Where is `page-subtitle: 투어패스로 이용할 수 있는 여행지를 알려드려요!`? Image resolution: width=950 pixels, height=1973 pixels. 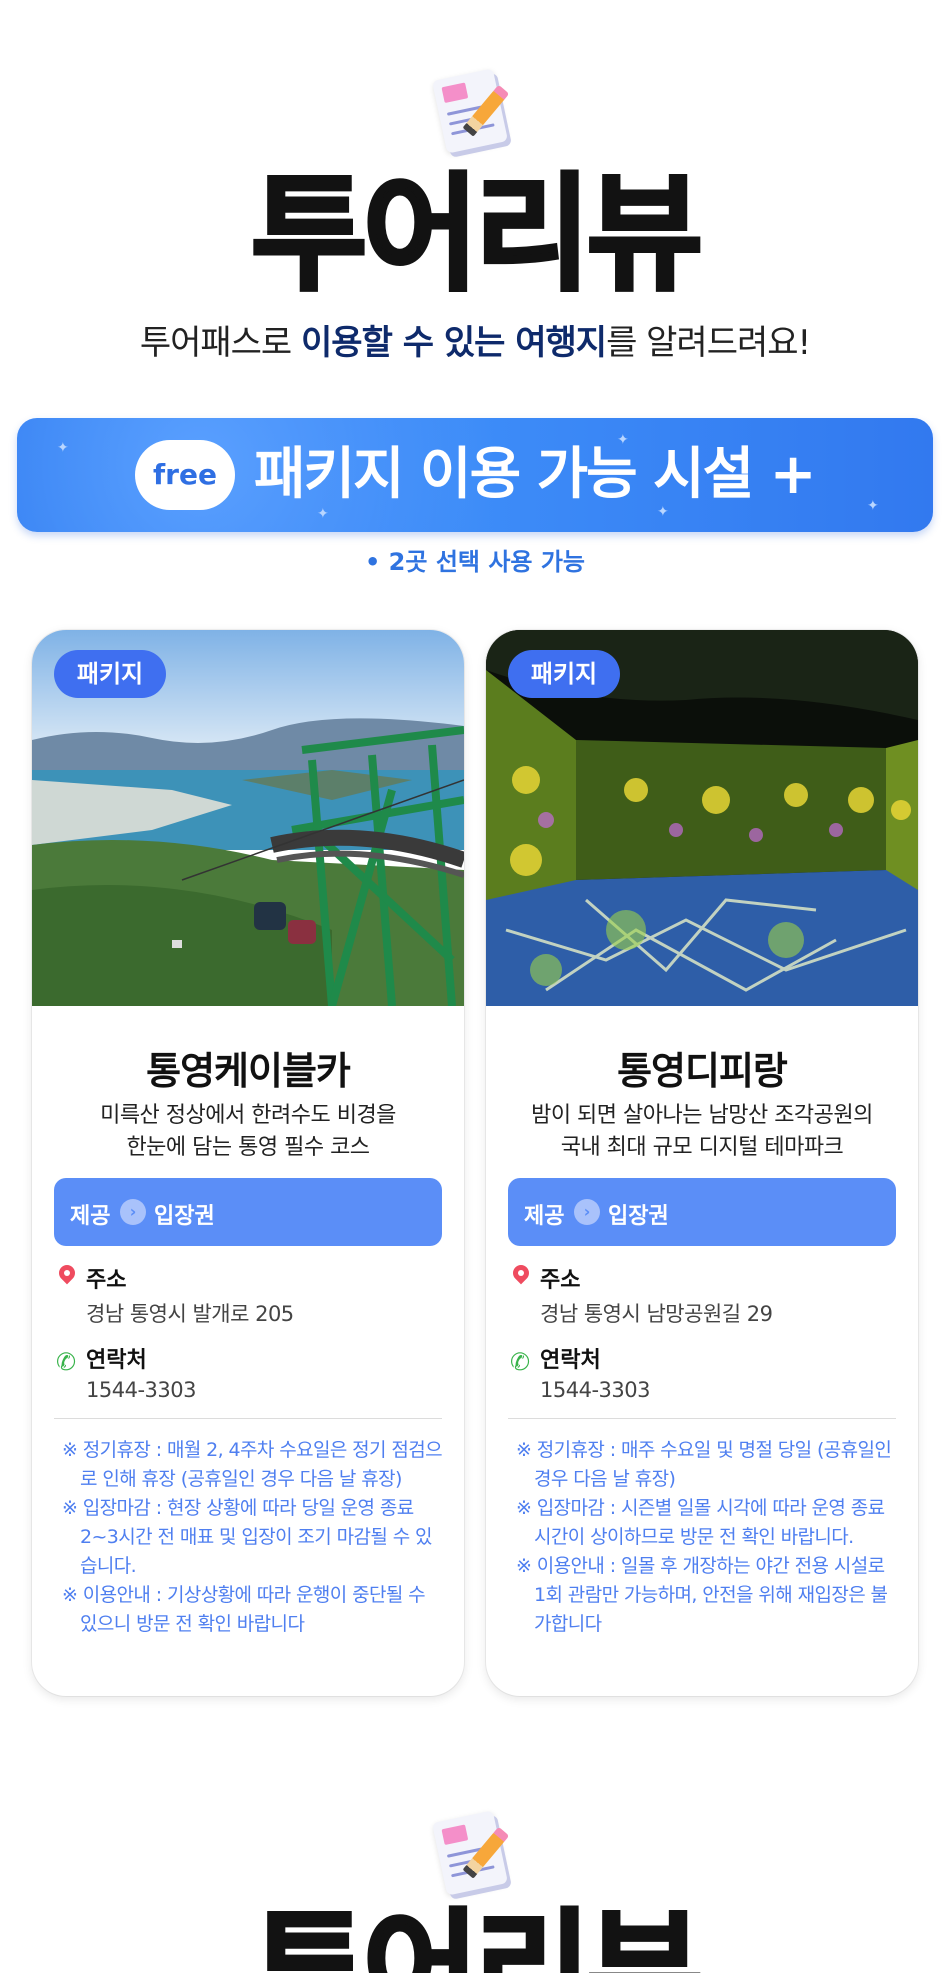 page-subtitle: 투어패스로 이용할 수 있는 여행지를 알려드려요! is located at coordinates (475, 343).